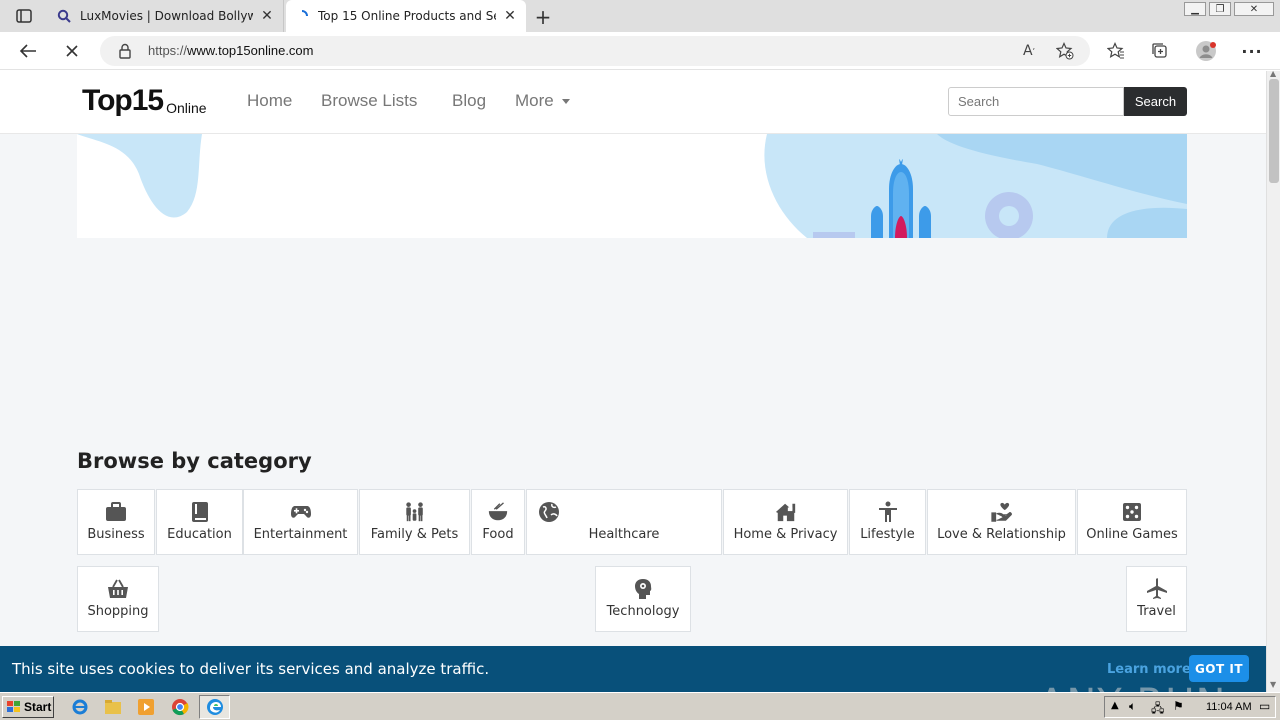 This screenshot has height=720, width=1280. I want to click on settings-menu-button: ···, so click(1252, 51).